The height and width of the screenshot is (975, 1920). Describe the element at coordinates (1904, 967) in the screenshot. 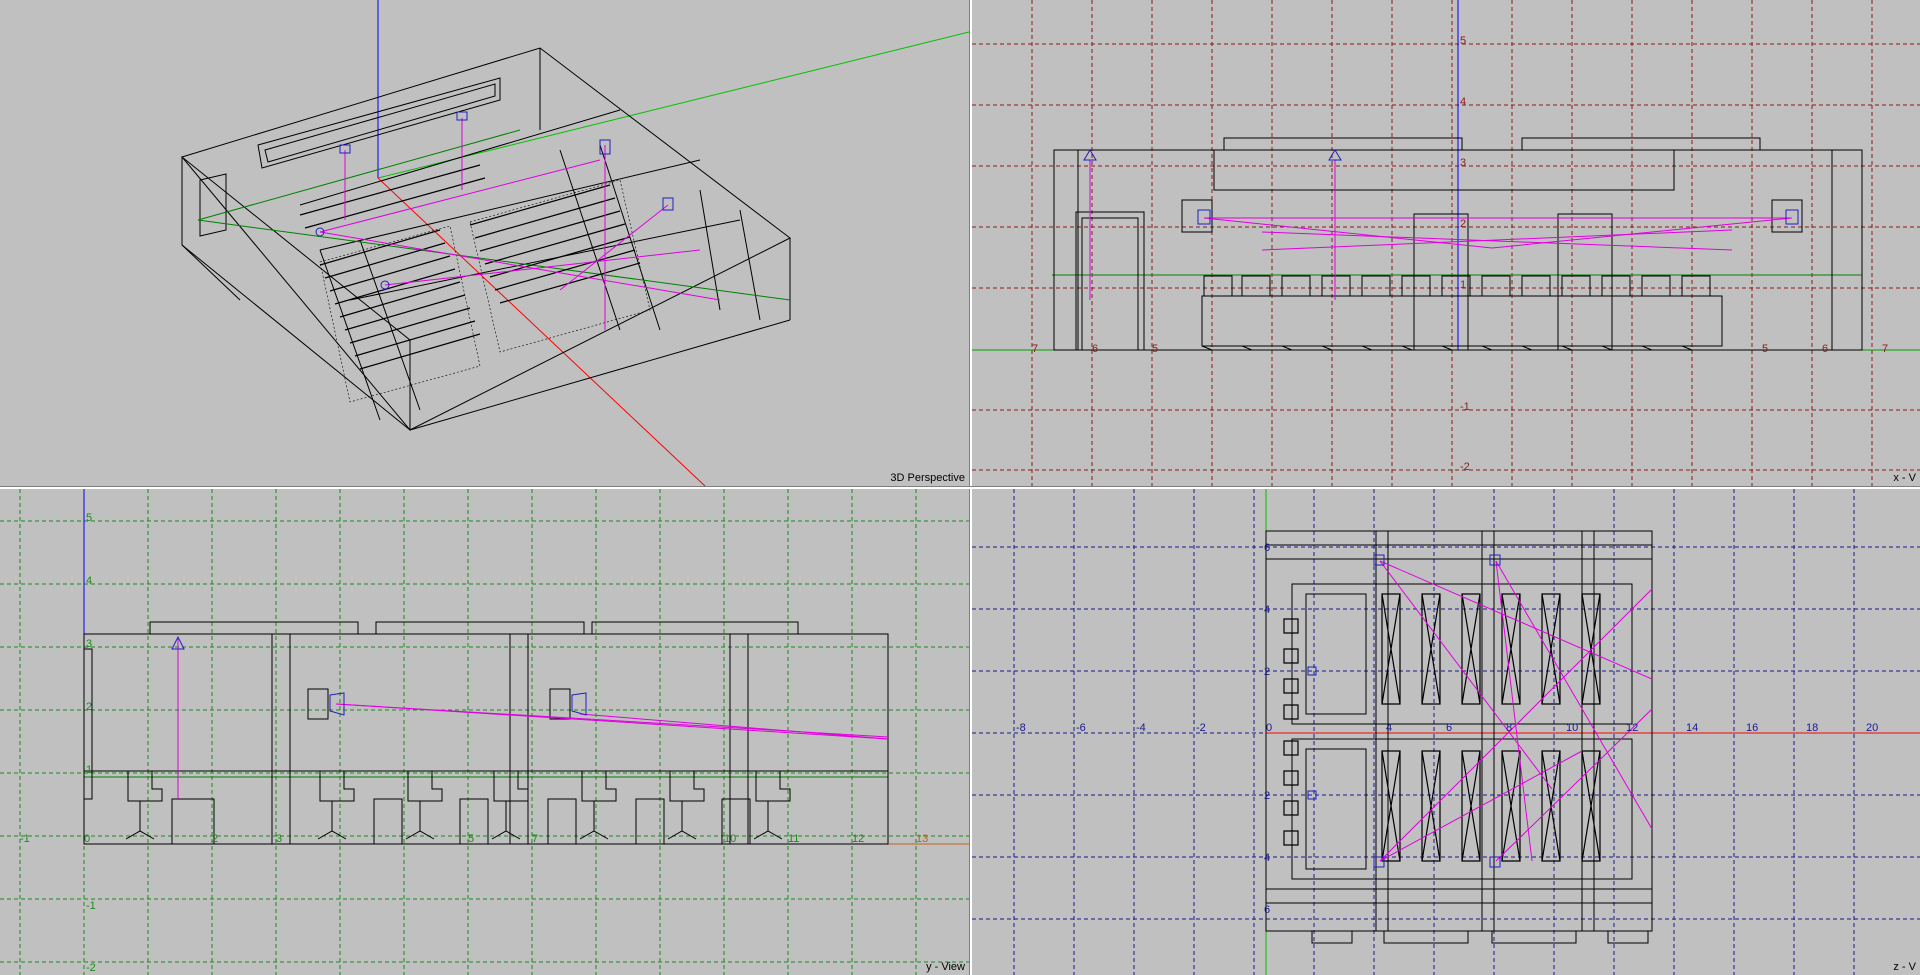

I see `viewport-label-zview: z - V` at that location.